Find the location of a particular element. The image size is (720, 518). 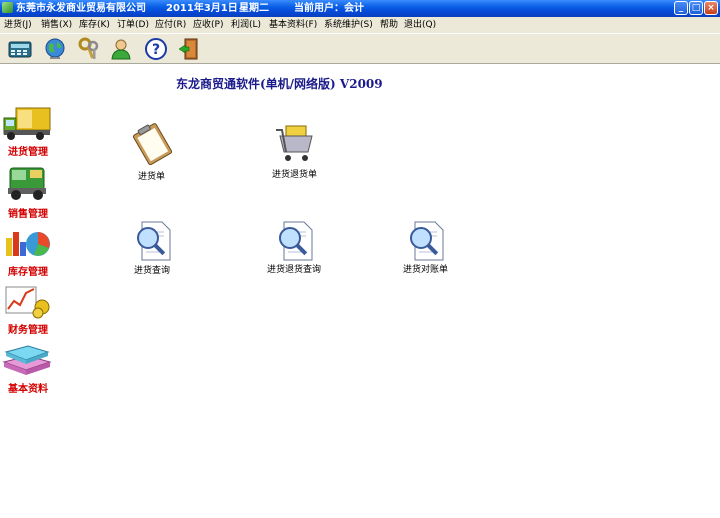

nav-label: 基本资料 is located at coordinates (28, 389).